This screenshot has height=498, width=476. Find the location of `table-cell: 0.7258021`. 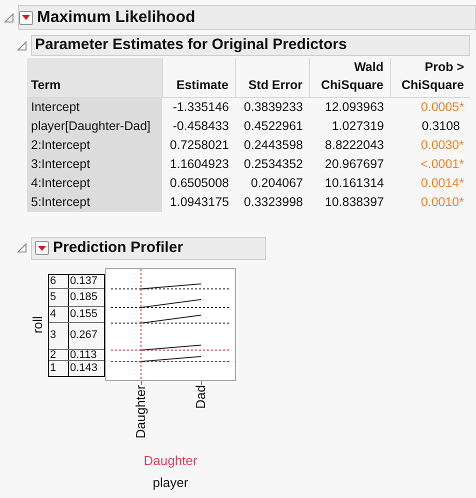

table-cell: 0.7258021 is located at coordinates (198, 145).